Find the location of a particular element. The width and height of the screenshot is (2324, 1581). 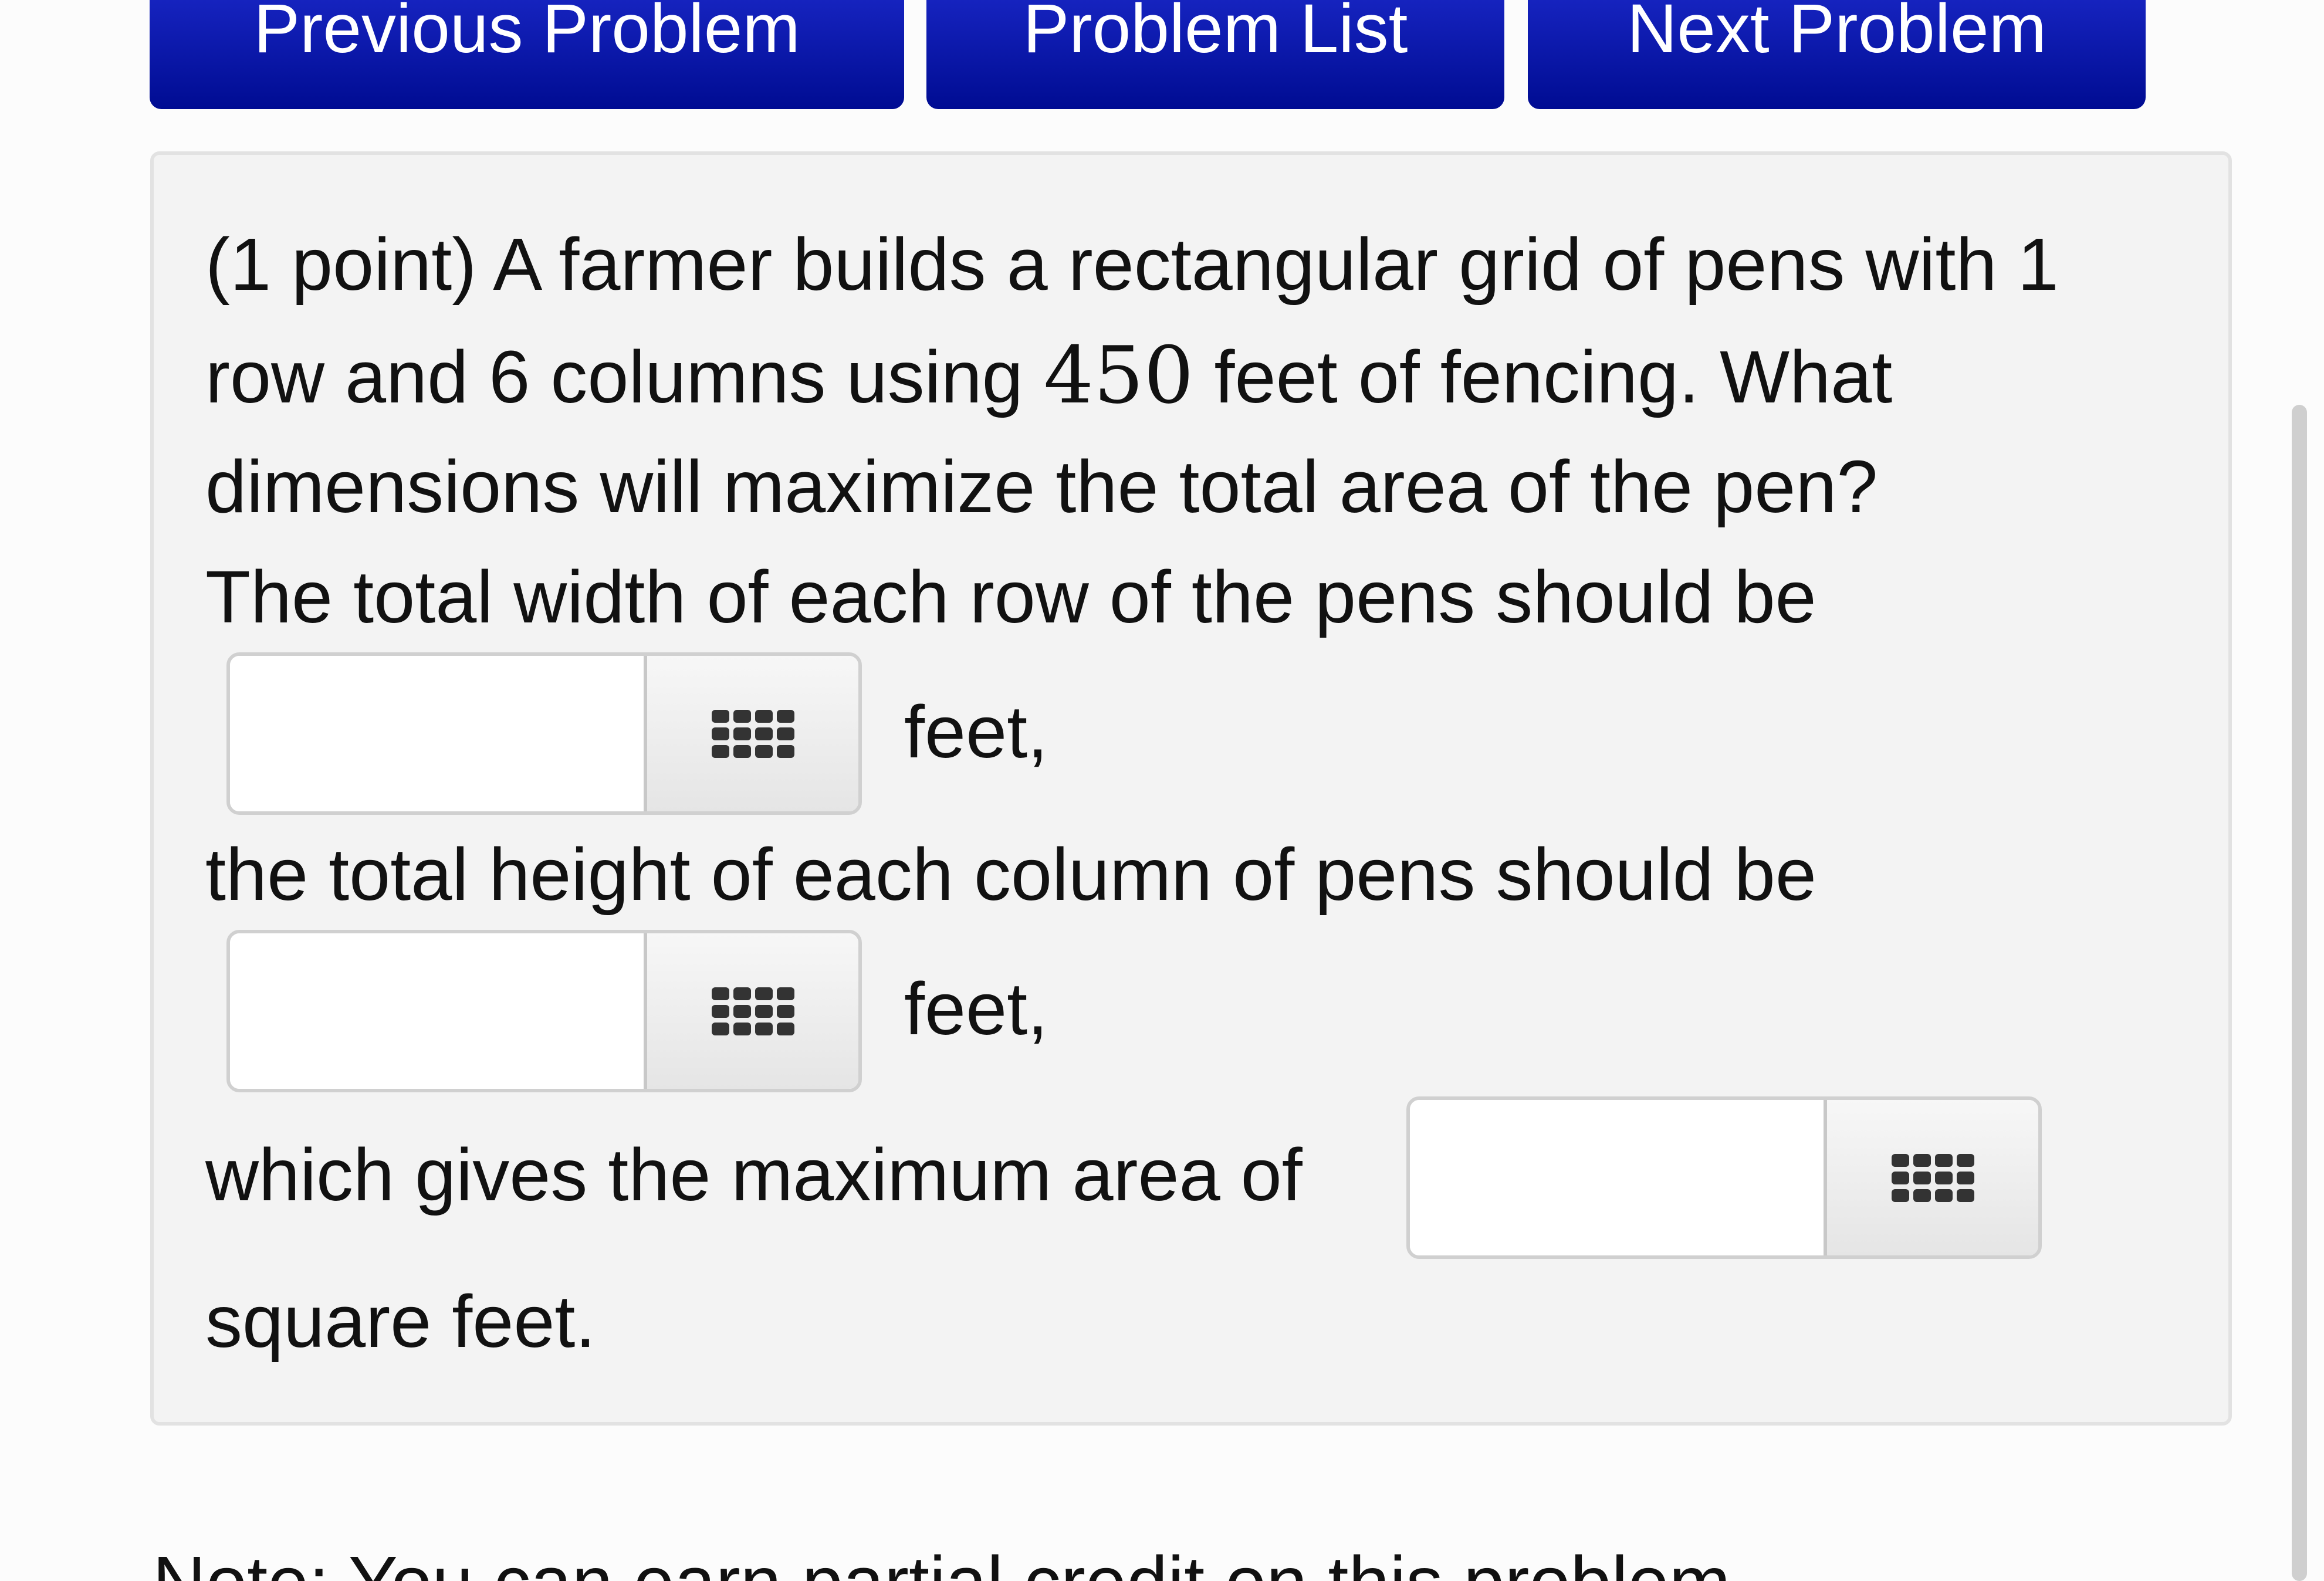

next-problem-label: Next Problem is located at coordinates (1836, 33).